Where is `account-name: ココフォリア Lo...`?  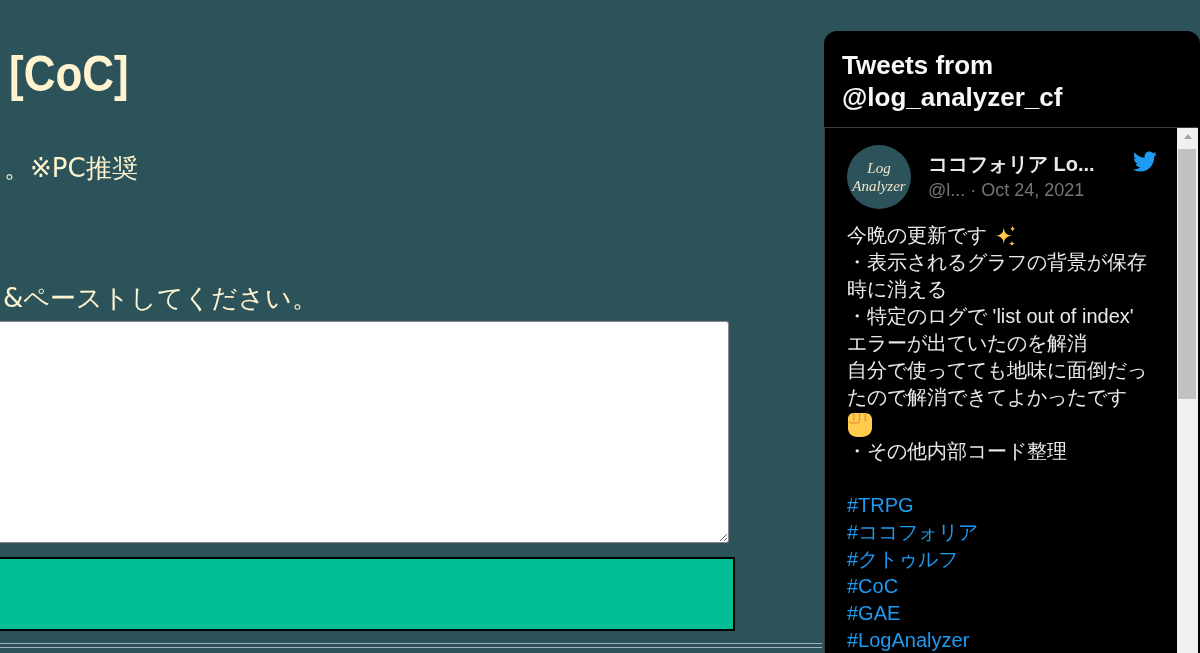
account-name: ココフォリア Lo... is located at coordinates (1011, 164).